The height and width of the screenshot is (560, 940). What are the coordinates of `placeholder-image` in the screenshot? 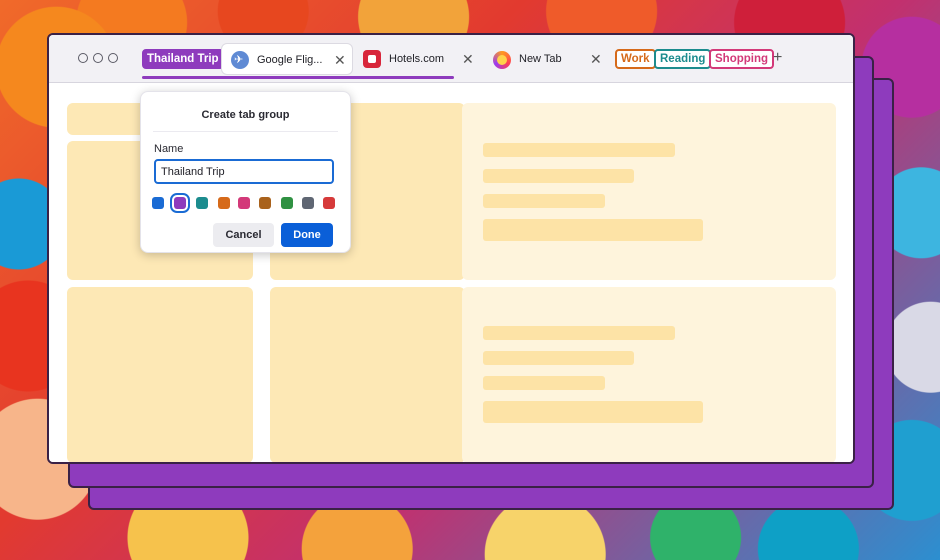 It's located at (367, 374).